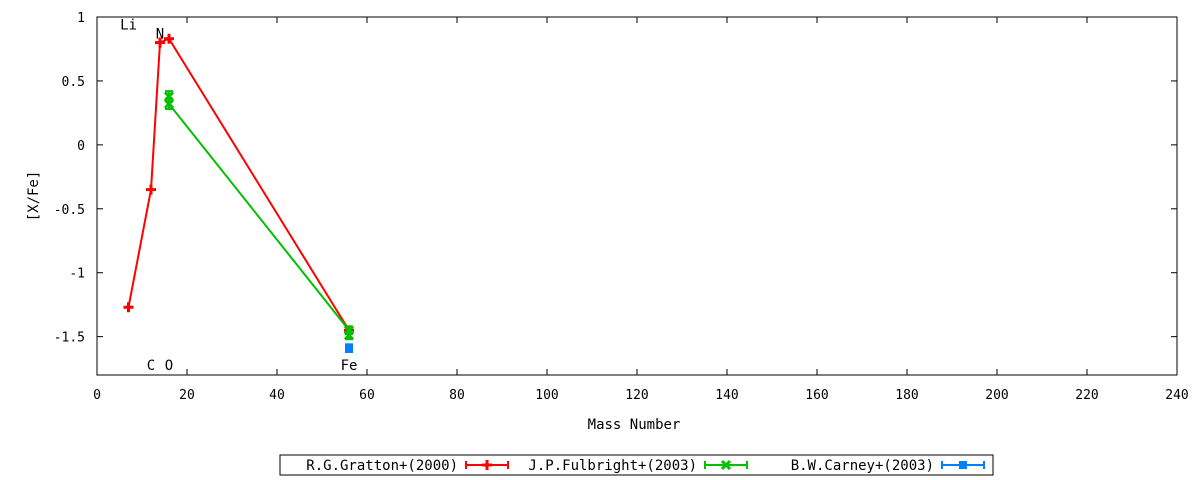  I want to click on series-layer, so click(239, 193).